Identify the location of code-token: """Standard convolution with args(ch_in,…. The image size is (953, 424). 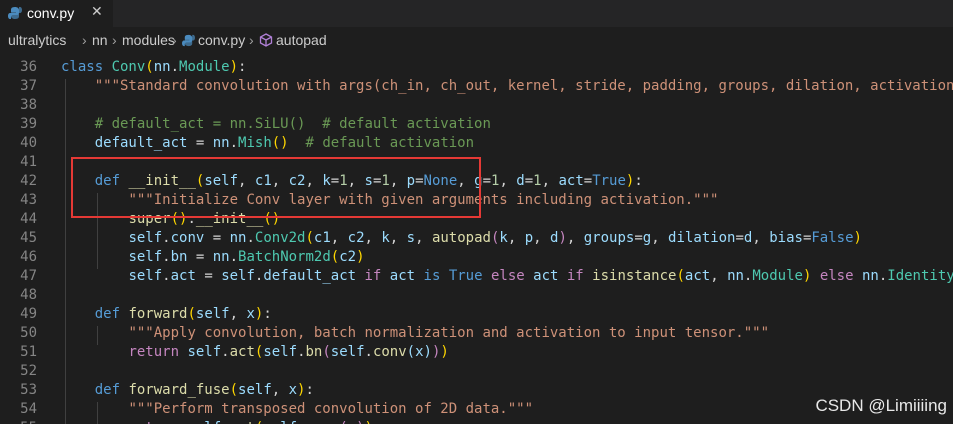
(523, 86).